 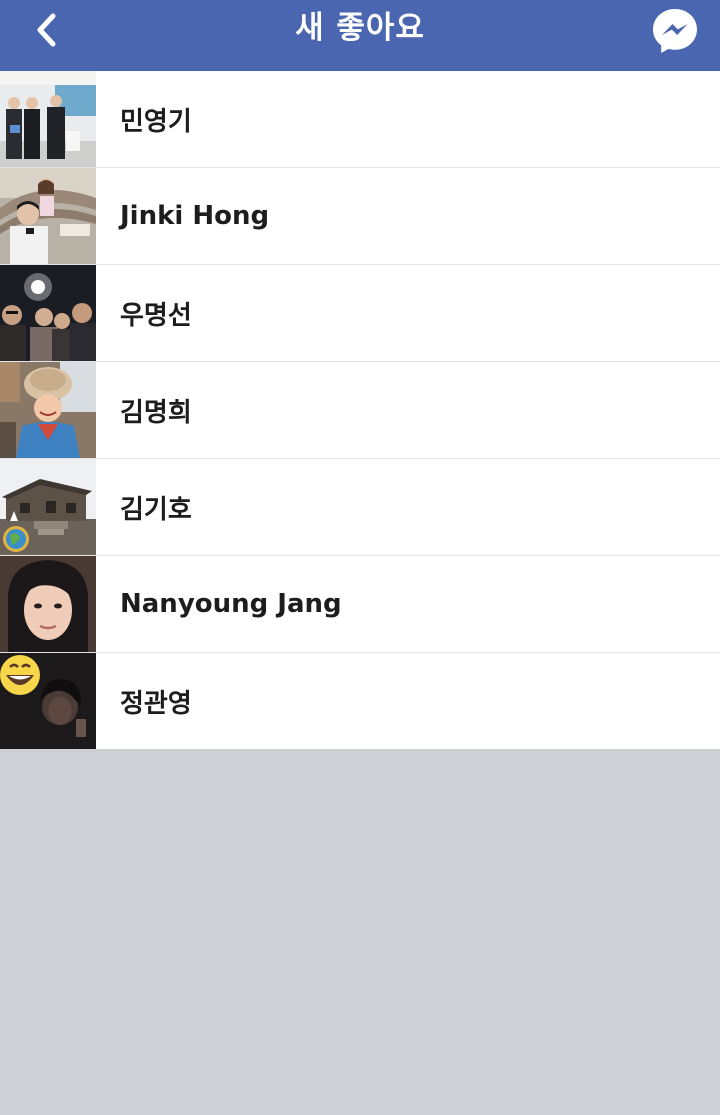 I want to click on liker-name: 김기호, so click(x=156, y=509).